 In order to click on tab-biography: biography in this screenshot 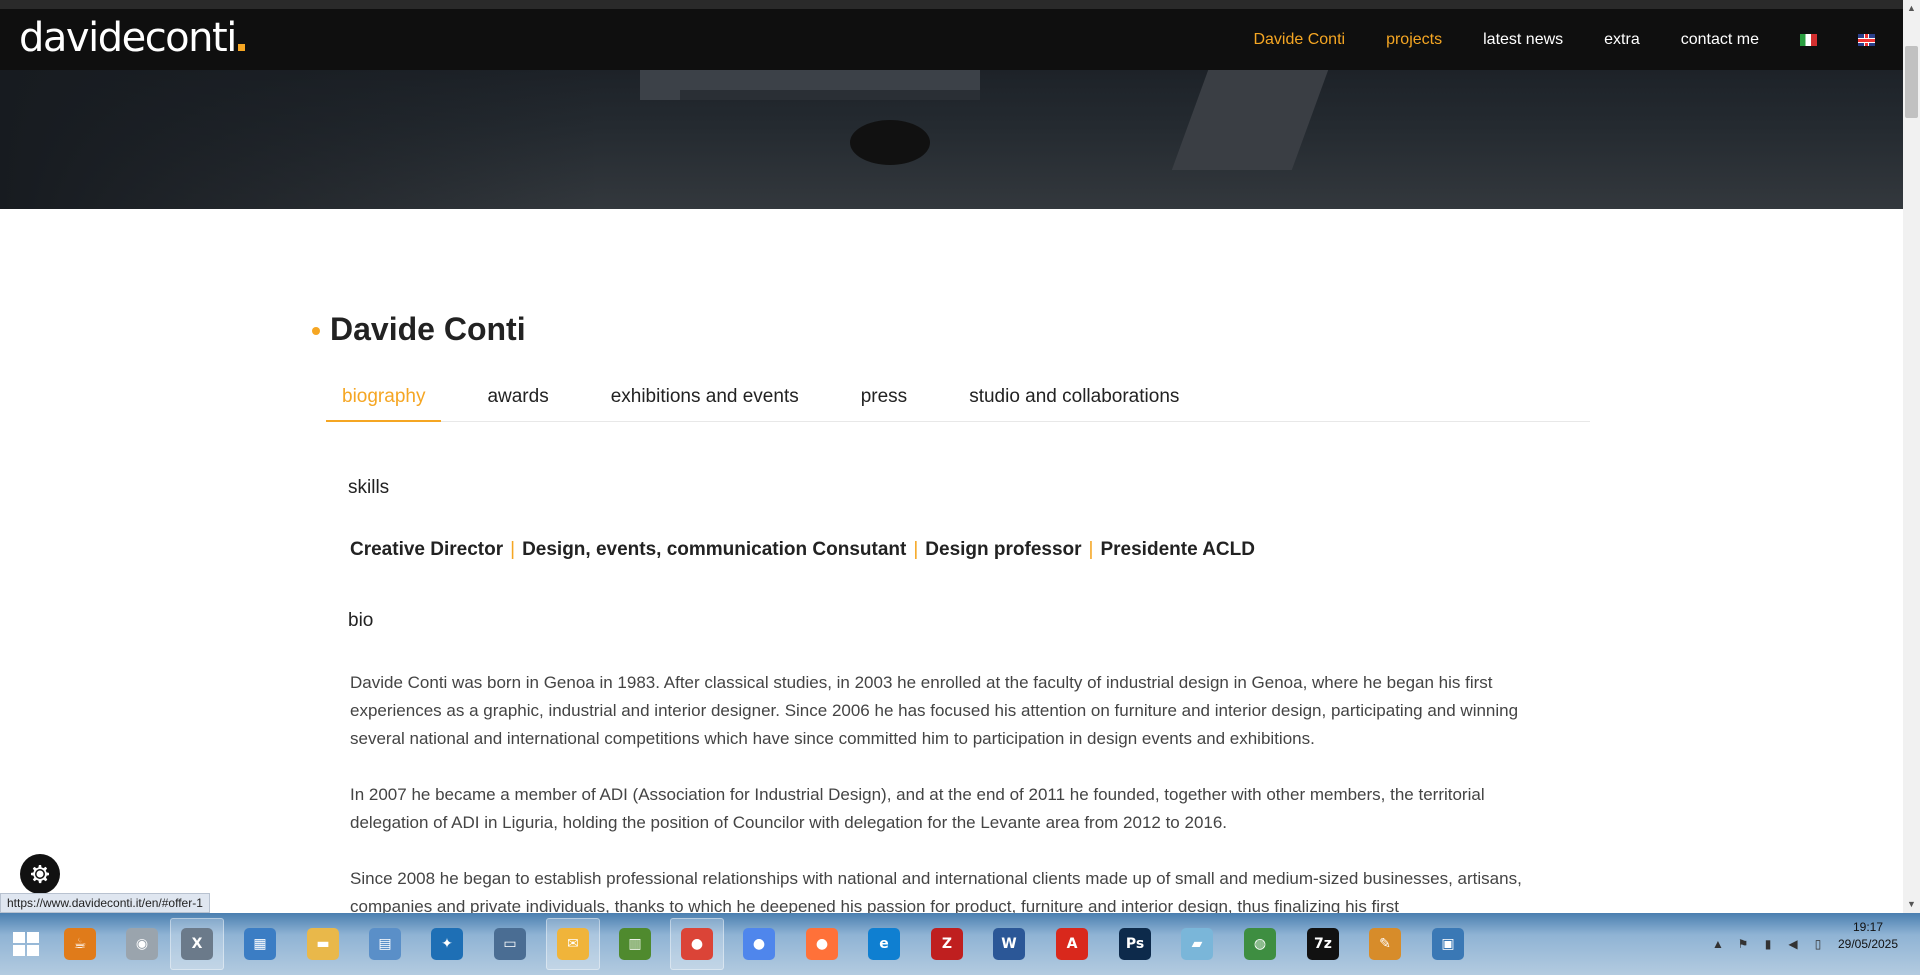, I will do `click(384, 399)`.